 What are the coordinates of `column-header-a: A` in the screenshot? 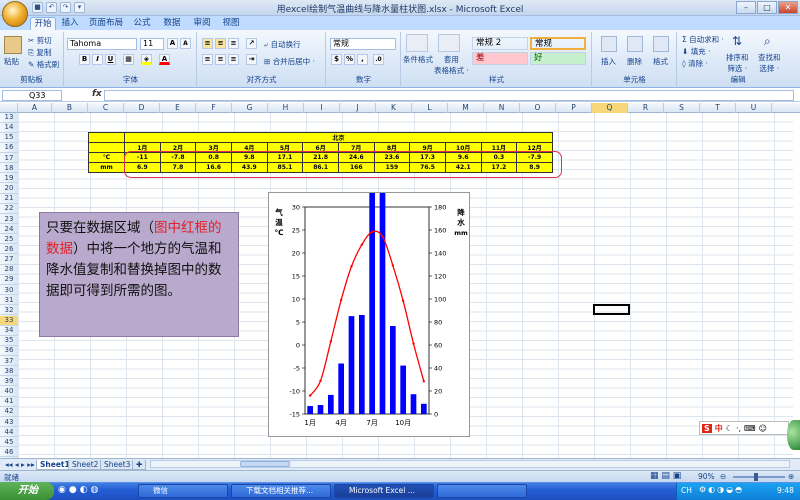 It's located at (35, 108).